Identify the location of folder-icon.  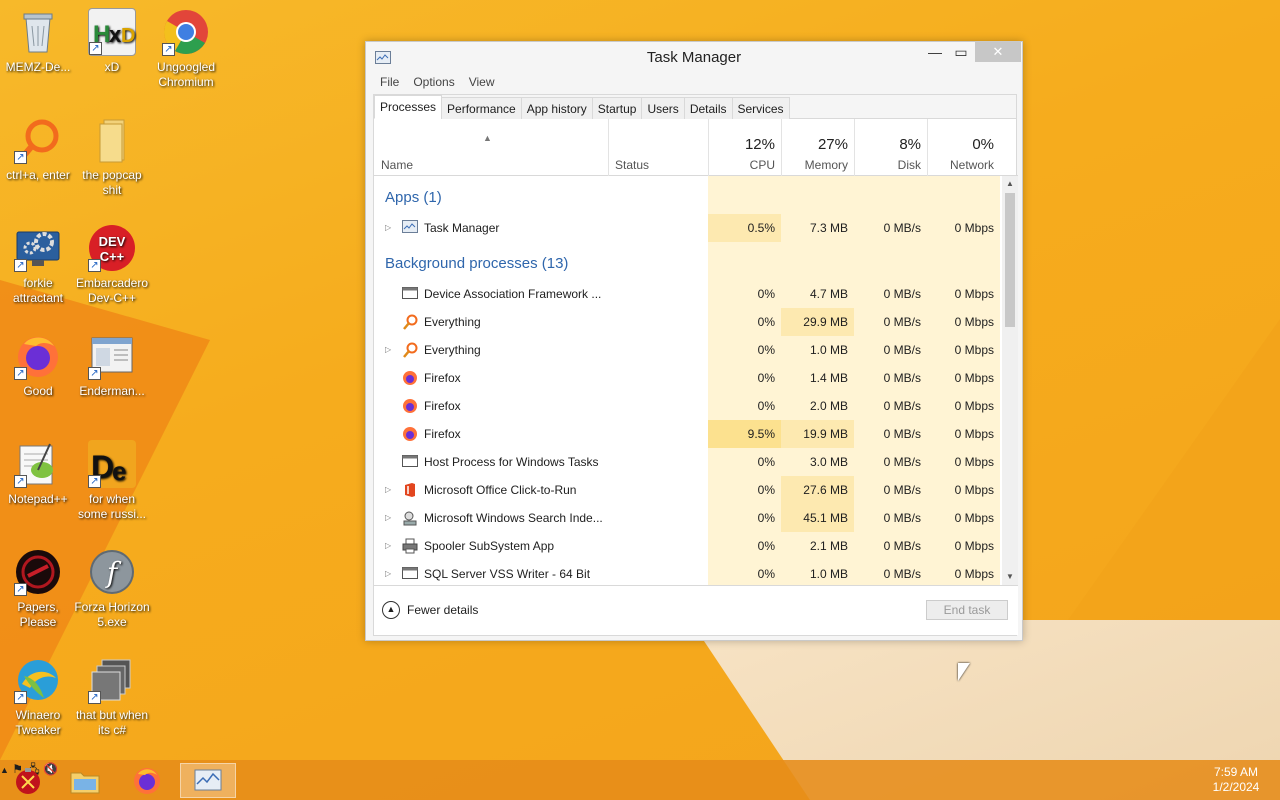
(112, 140).